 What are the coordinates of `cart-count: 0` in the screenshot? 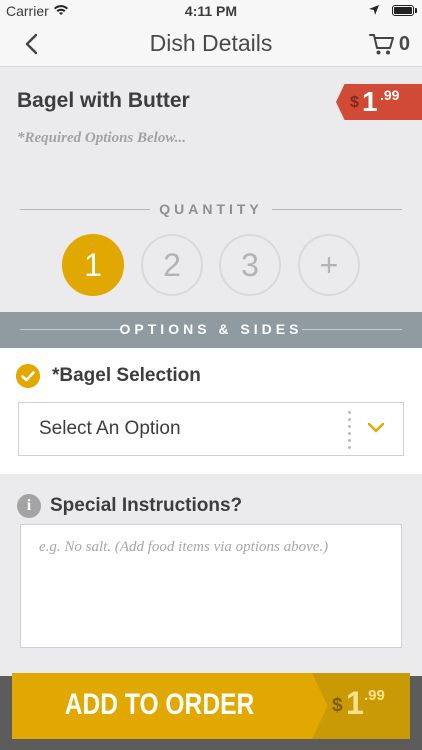 It's located at (404, 43).